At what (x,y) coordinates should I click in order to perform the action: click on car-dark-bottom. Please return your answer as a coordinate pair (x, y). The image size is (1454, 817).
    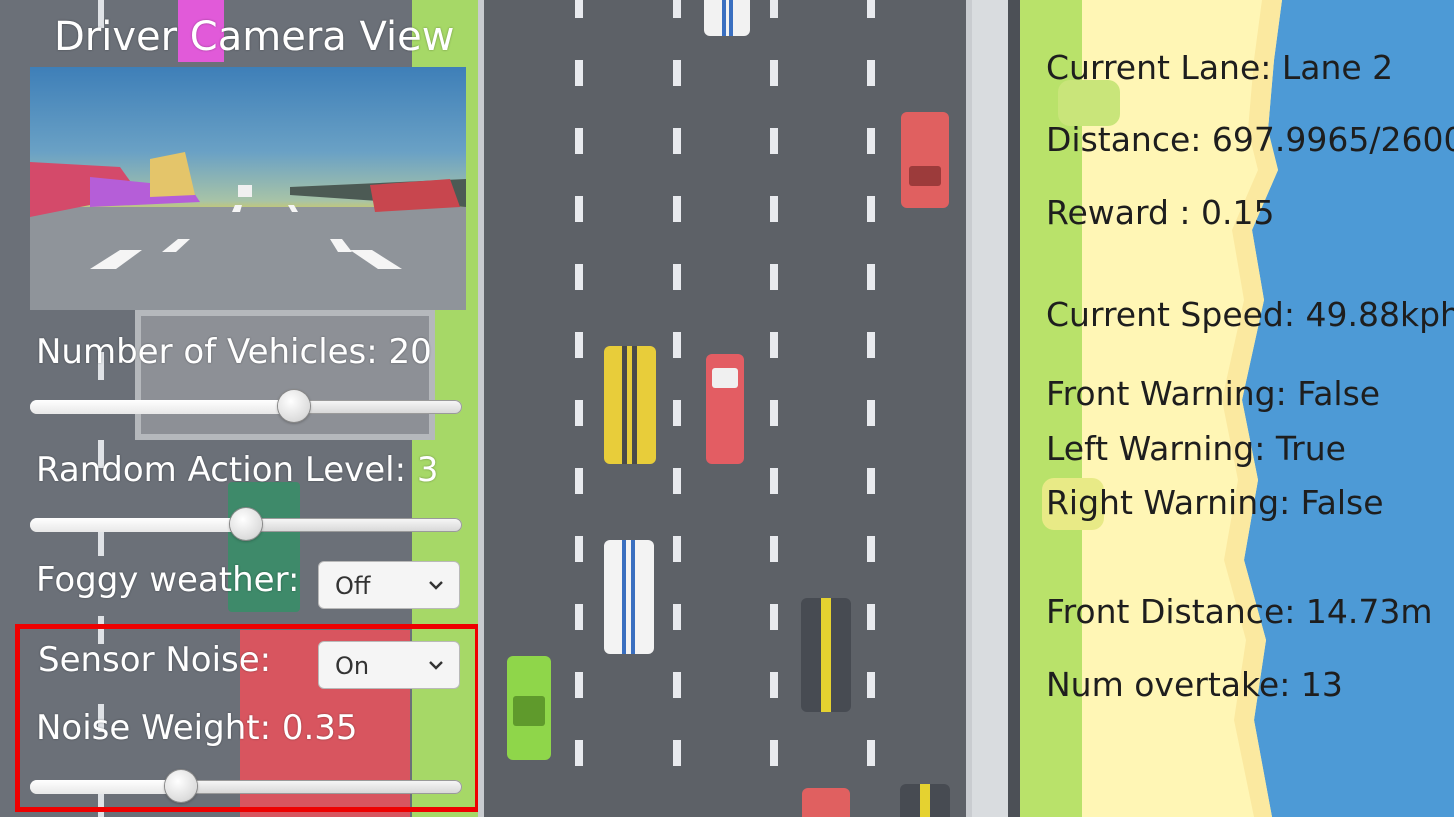
    Looking at the image, I should click on (925, 800).